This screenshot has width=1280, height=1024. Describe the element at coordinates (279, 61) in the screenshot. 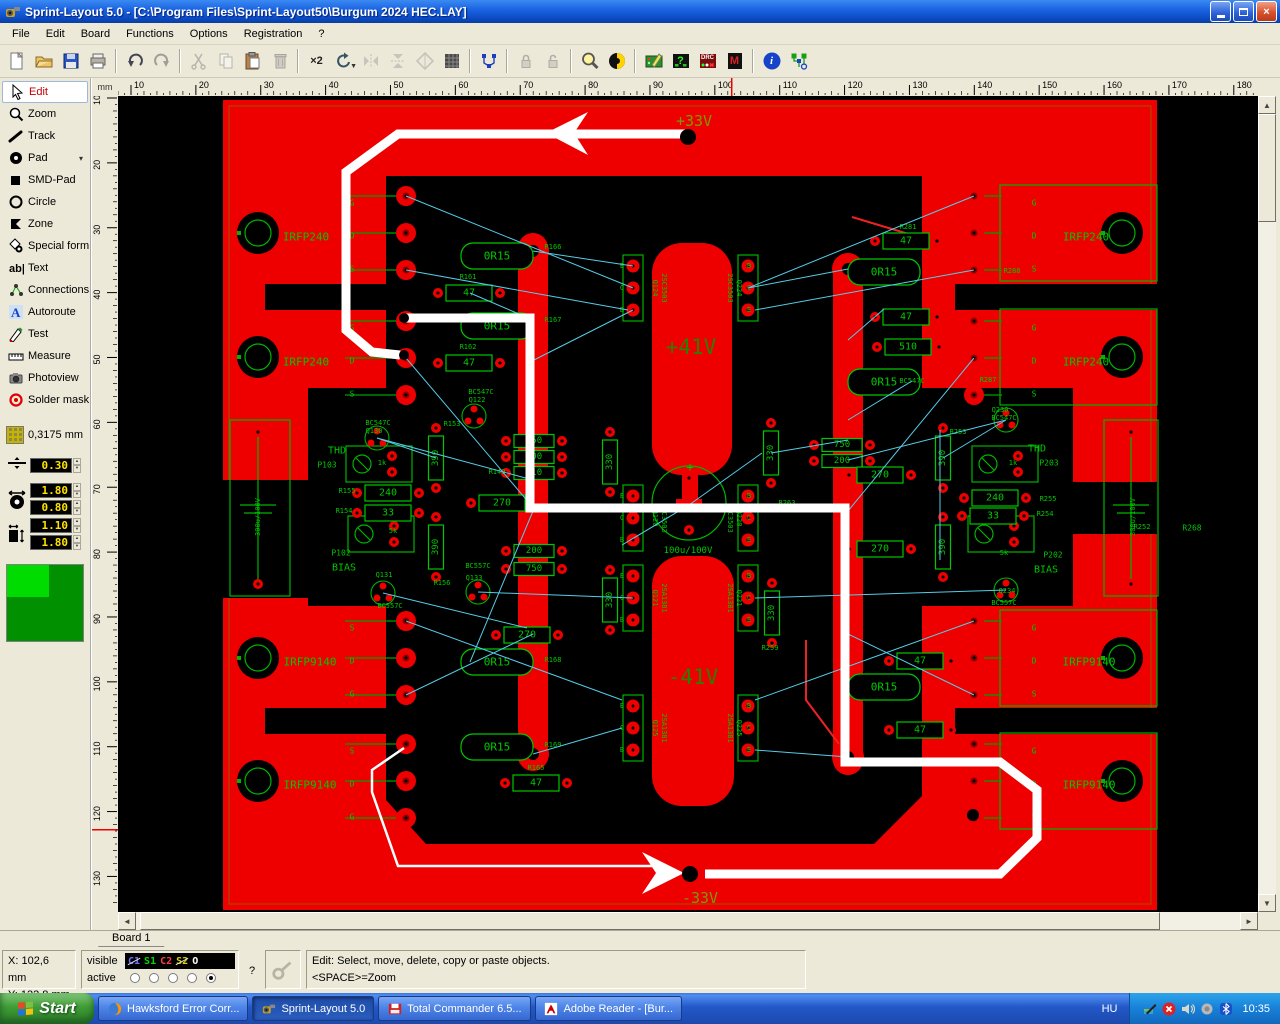

I see `toolbar-delete-button` at that location.